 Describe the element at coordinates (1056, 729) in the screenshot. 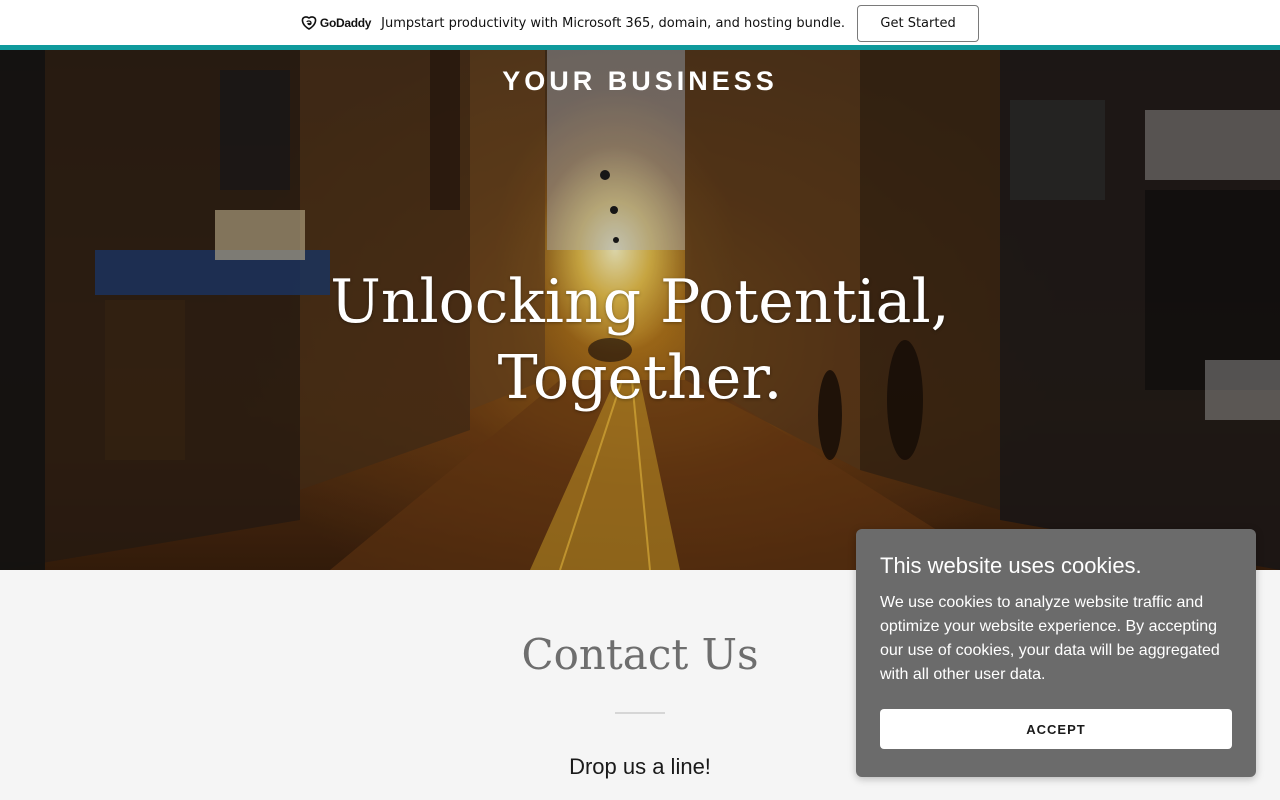

I see `accept-cookies-button: ACCEPT` at that location.